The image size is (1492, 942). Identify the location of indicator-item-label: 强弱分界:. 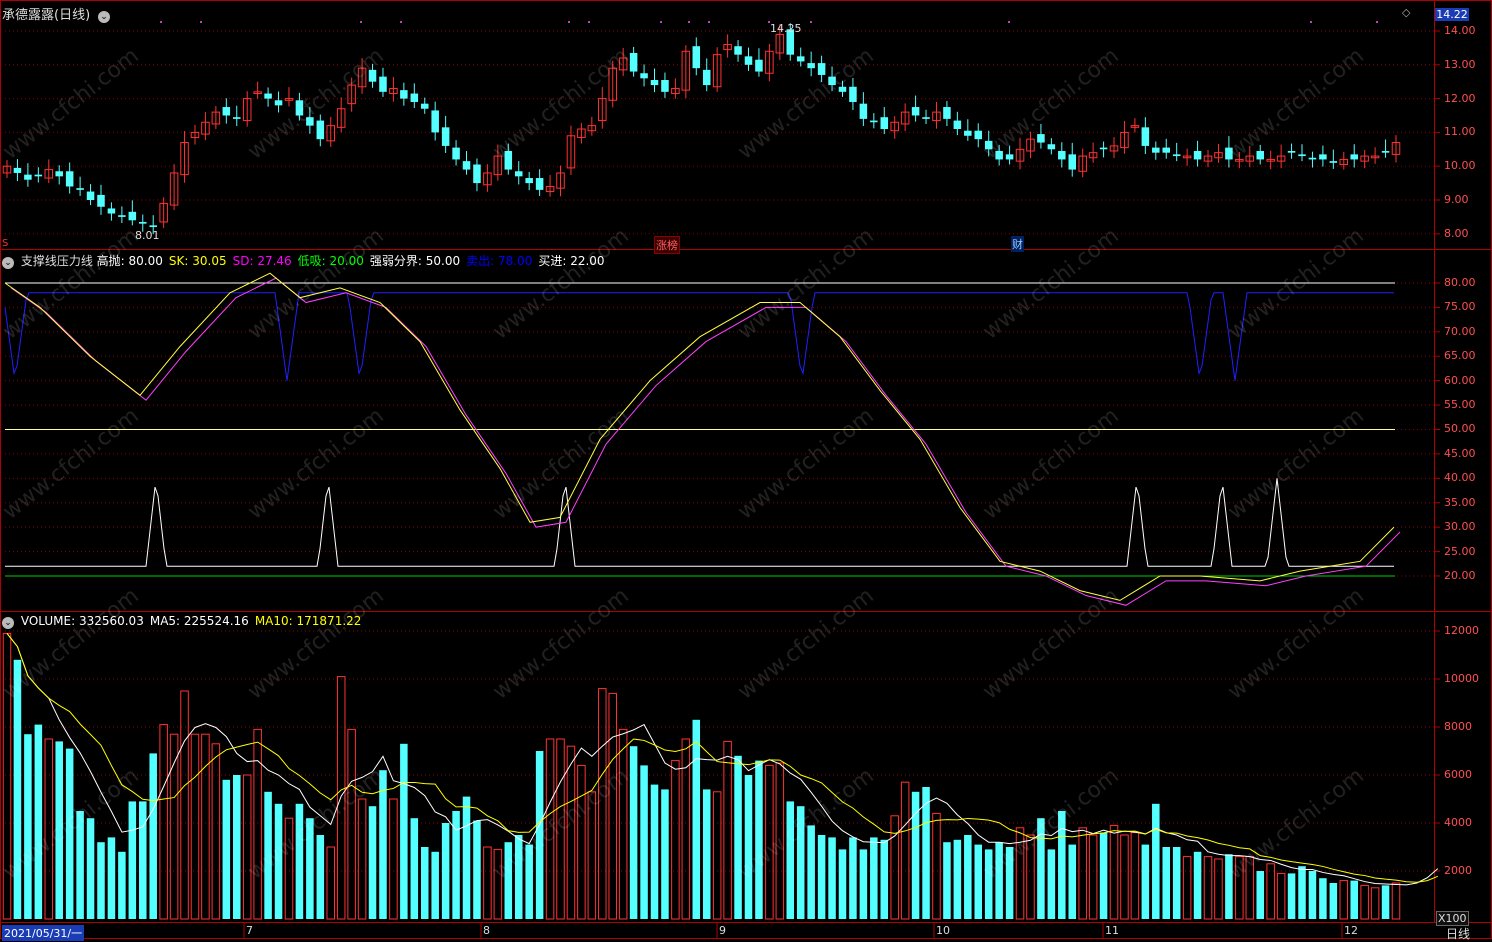
(397, 261).